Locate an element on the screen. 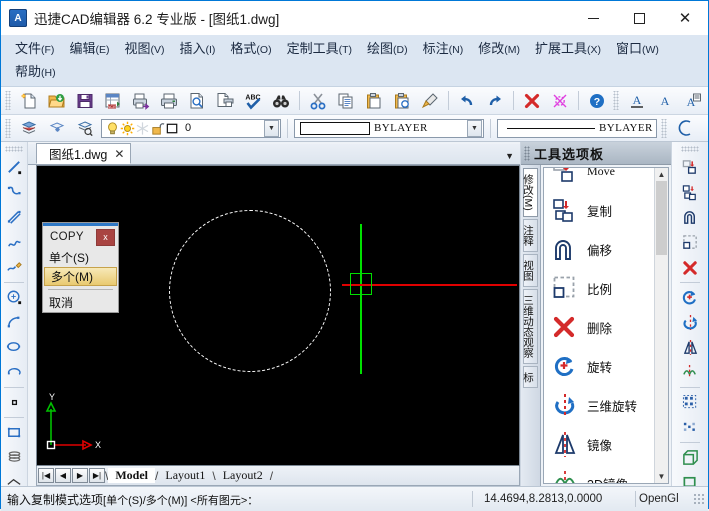 The height and width of the screenshot is (511, 709). color-square-icon is located at coordinates (172, 128).